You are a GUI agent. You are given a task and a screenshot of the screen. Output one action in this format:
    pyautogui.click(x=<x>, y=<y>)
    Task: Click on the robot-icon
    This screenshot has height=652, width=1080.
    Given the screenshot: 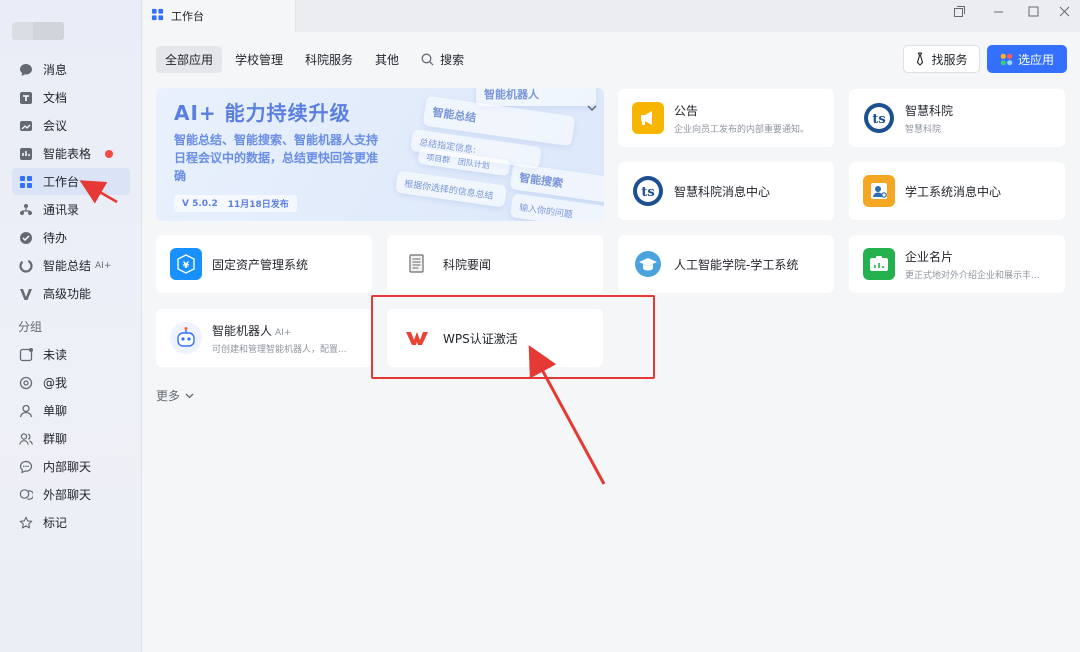 What is the action you would take?
    pyautogui.click(x=186, y=338)
    